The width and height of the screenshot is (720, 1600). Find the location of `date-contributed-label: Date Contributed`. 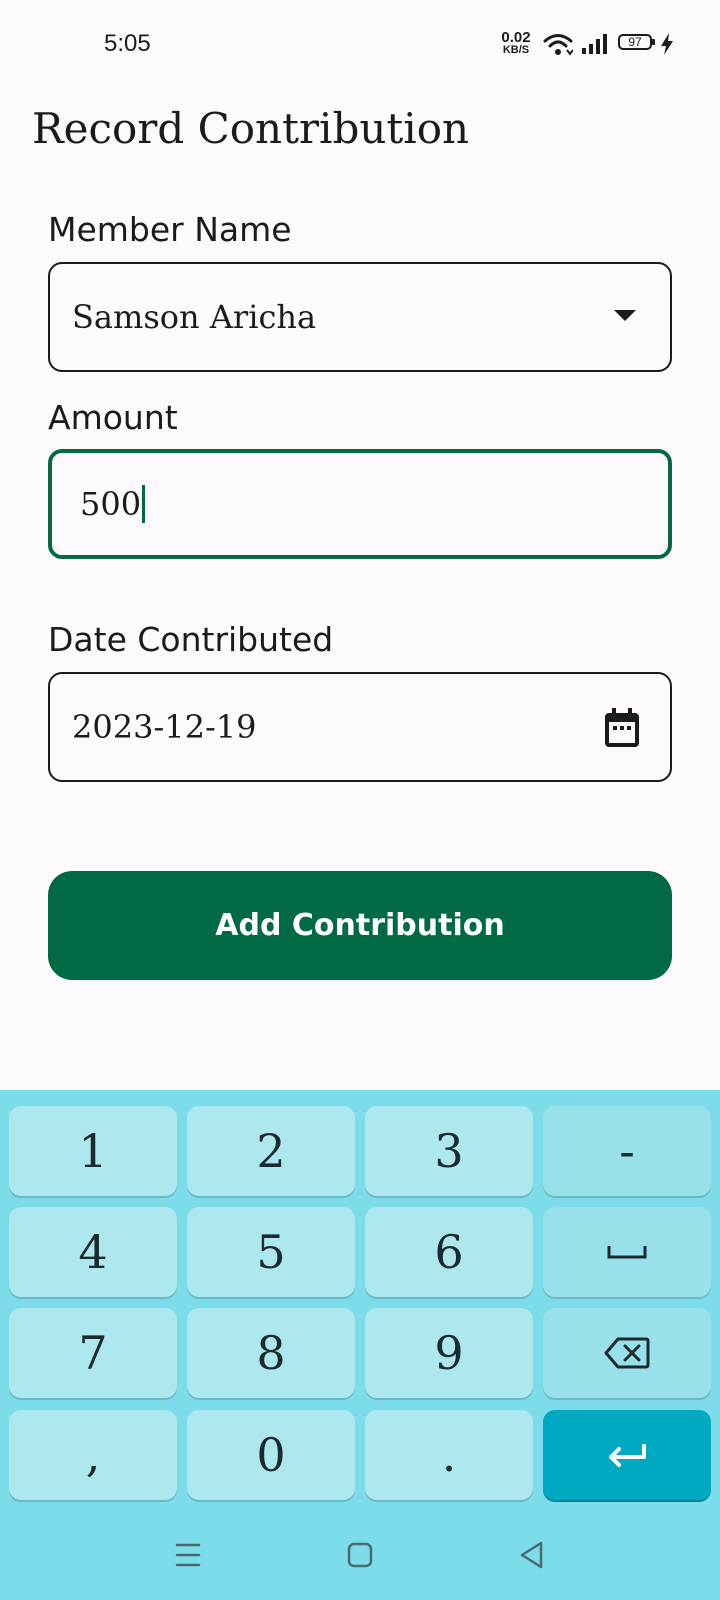

date-contributed-label: Date Contributed is located at coordinates (191, 639).